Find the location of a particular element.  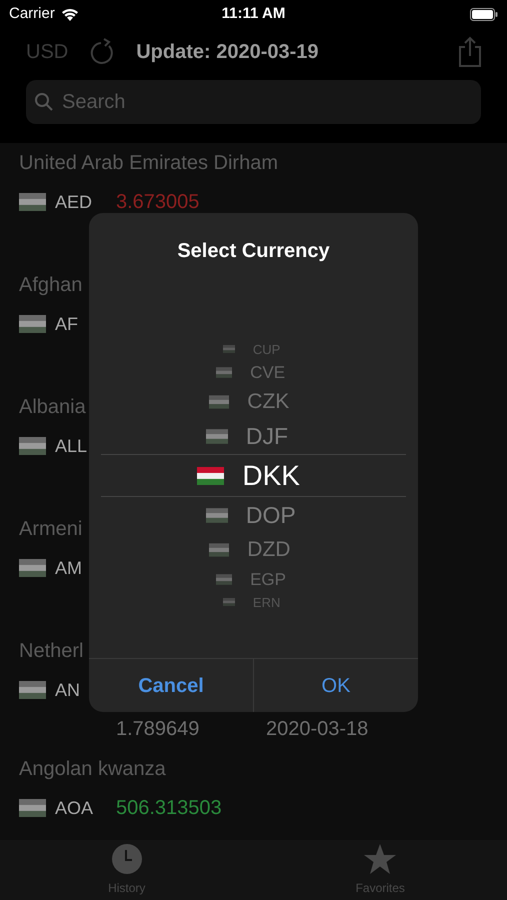

dialog-title: Select Currency is located at coordinates (253, 251).